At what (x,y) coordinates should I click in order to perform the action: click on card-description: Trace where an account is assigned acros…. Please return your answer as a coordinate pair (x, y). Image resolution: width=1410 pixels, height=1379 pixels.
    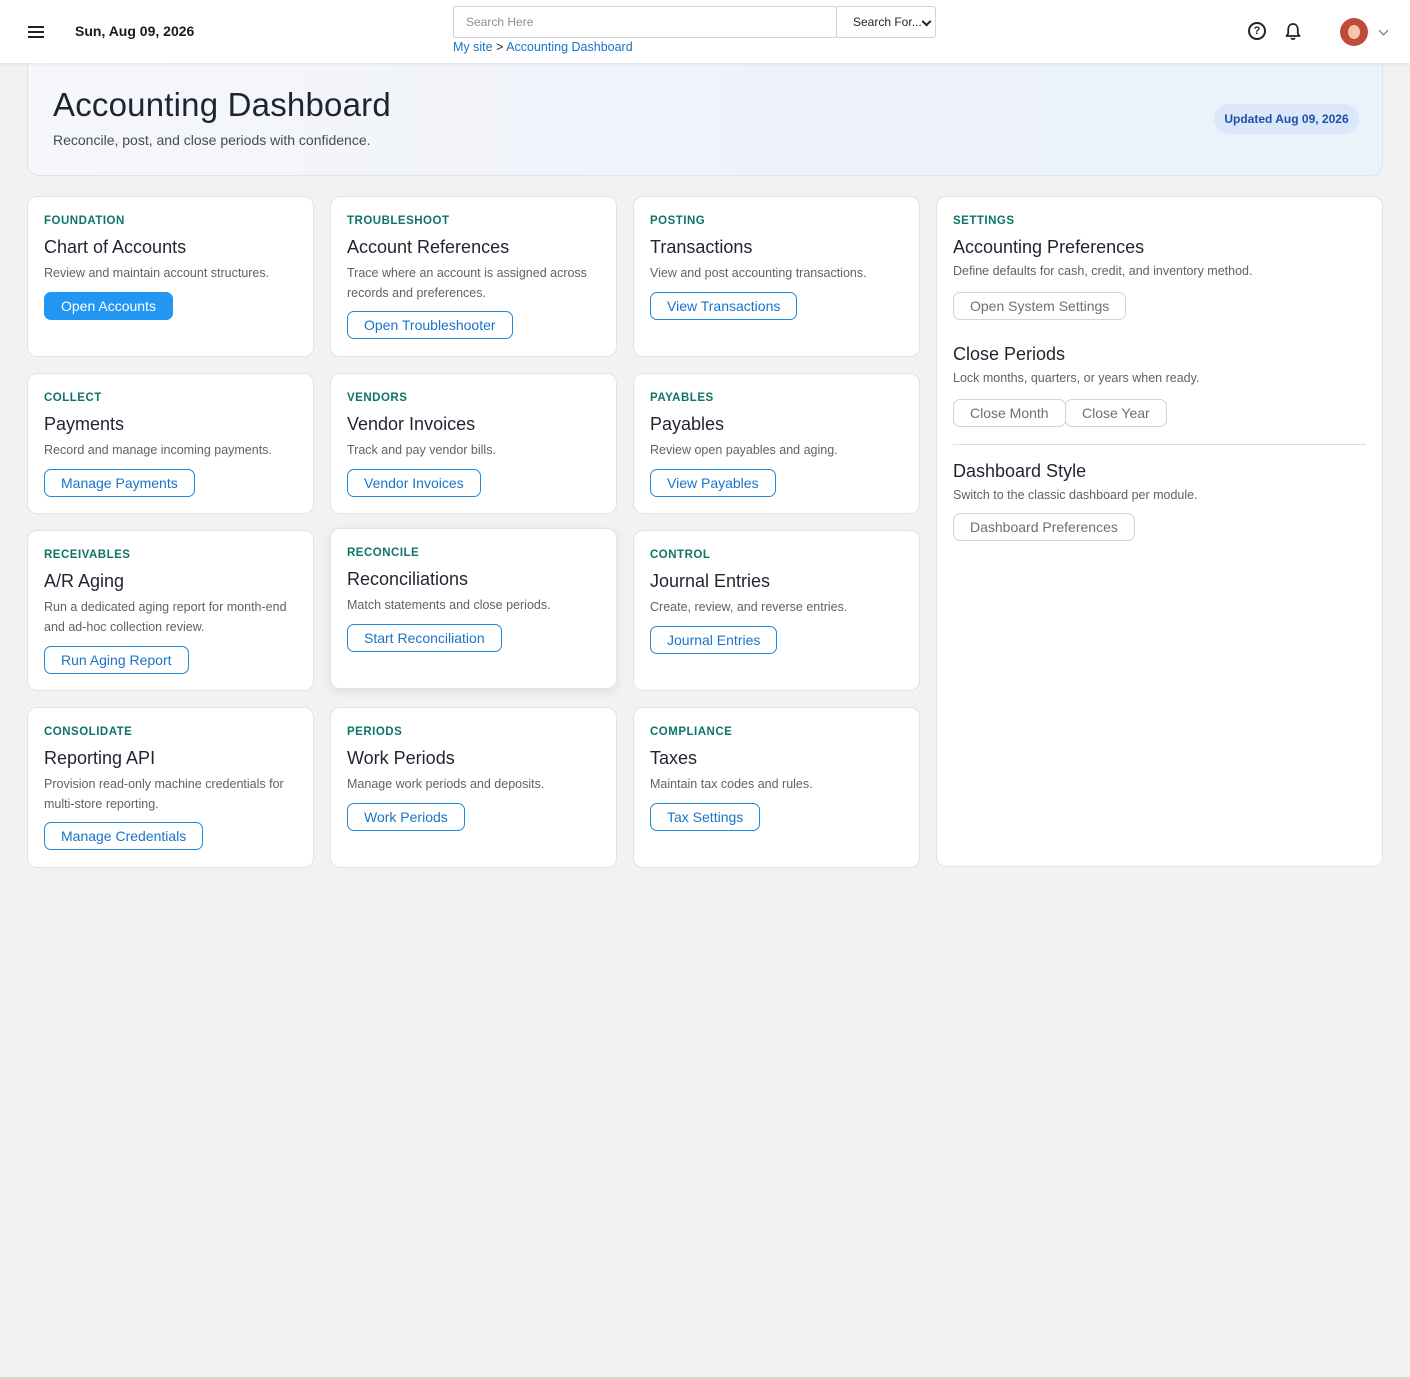
    Looking at the image, I should click on (467, 283).